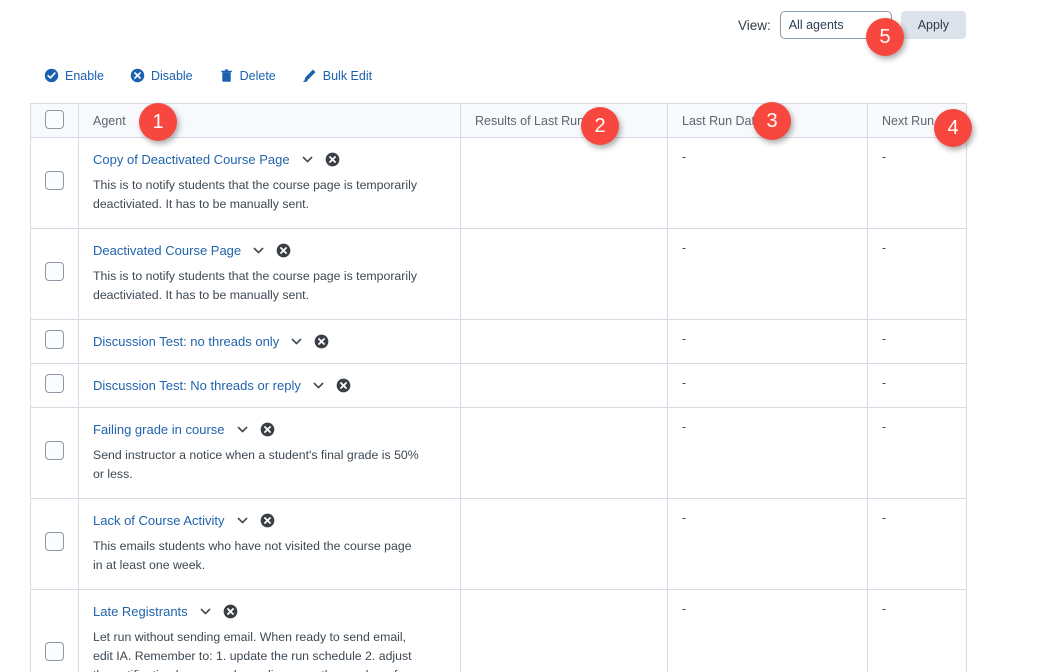 The height and width of the screenshot is (672, 1049). I want to click on agent-name-link: Discussion Test: no threads only, so click(186, 341).